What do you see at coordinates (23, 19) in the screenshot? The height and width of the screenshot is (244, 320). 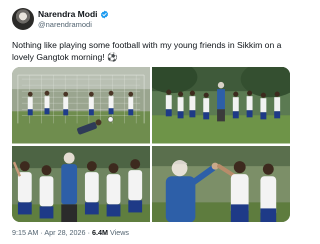 I see `author-avatar` at bounding box center [23, 19].